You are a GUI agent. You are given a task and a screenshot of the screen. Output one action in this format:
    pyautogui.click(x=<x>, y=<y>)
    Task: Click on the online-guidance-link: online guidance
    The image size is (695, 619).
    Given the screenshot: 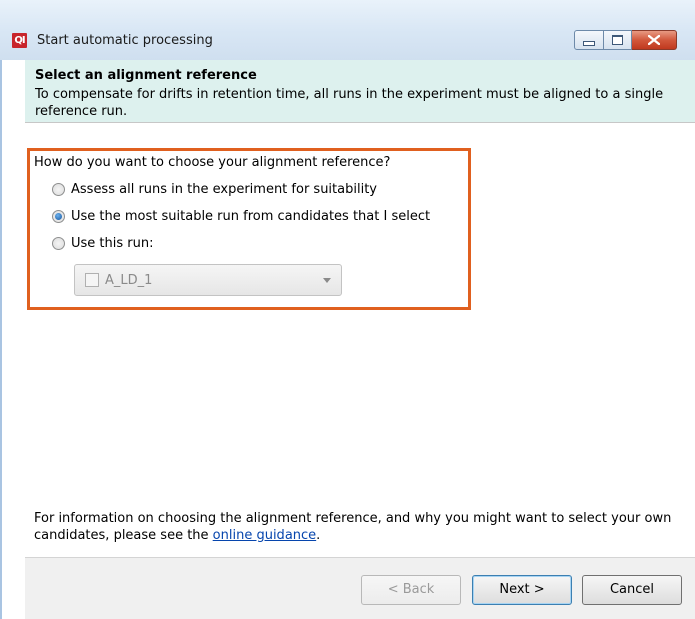 What is the action you would take?
    pyautogui.click(x=265, y=535)
    